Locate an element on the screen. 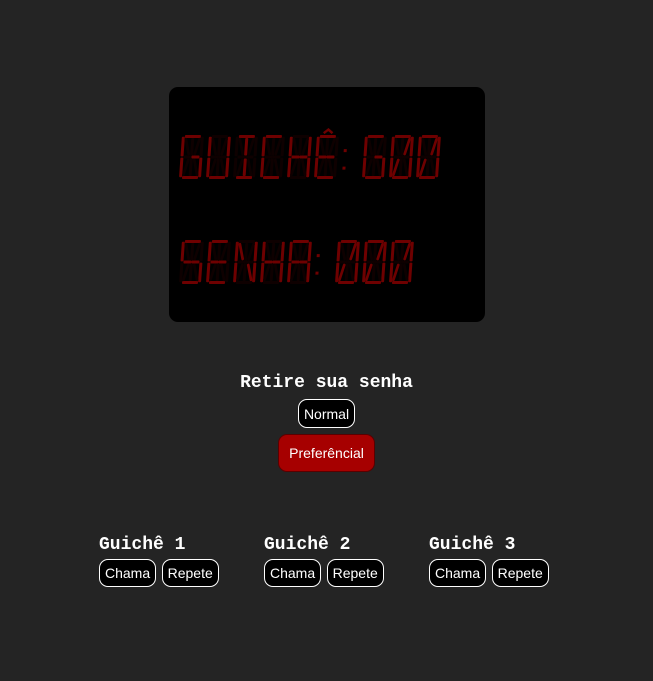 Image resolution: width=653 pixels, height=681 pixels. preferential-ticket-button: Preferêncial is located at coordinates (326, 453).